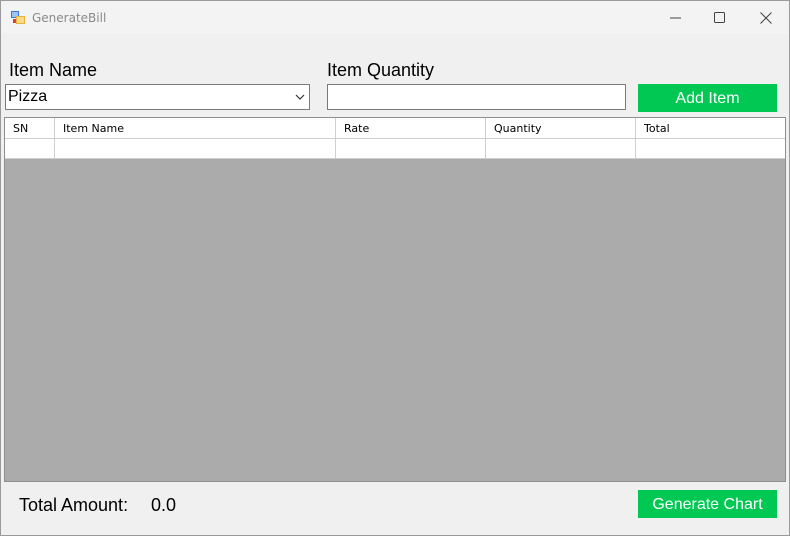 The image size is (790, 536). What do you see at coordinates (395, 17) in the screenshot?
I see `title-bar: GenerateBill` at bounding box center [395, 17].